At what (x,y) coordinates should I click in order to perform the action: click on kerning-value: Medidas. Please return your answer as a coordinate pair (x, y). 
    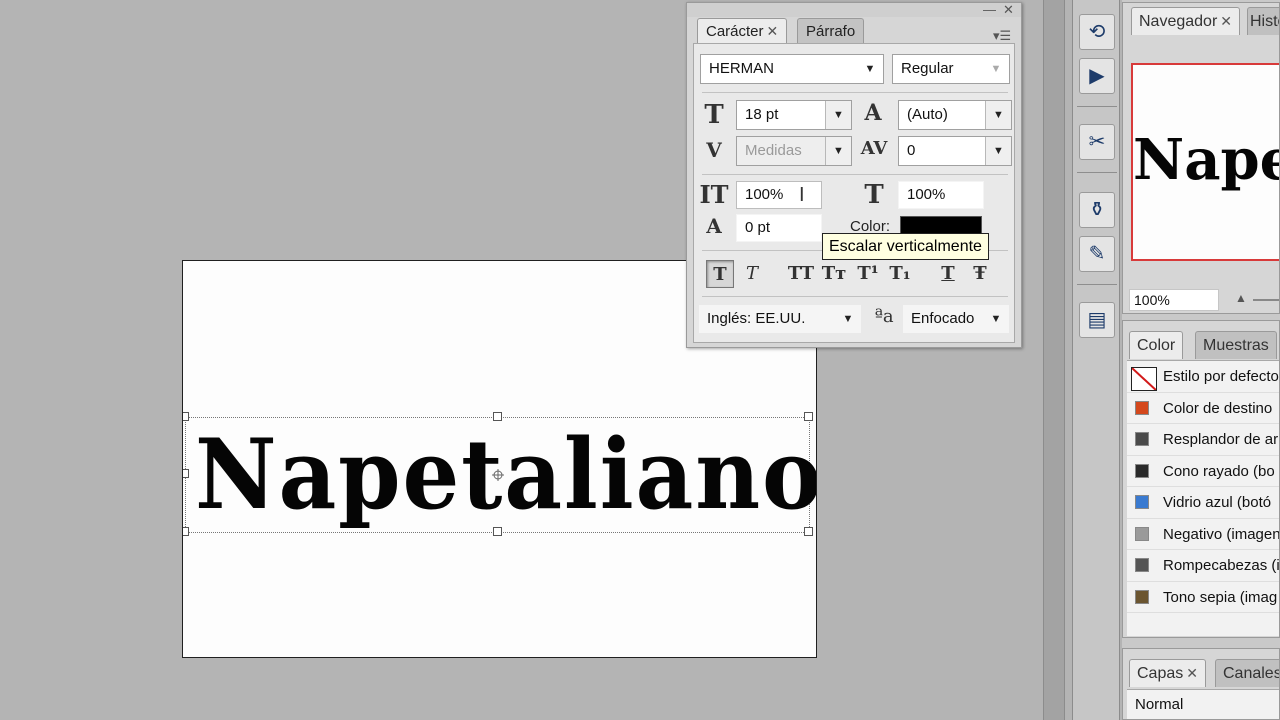
    Looking at the image, I should click on (773, 150).